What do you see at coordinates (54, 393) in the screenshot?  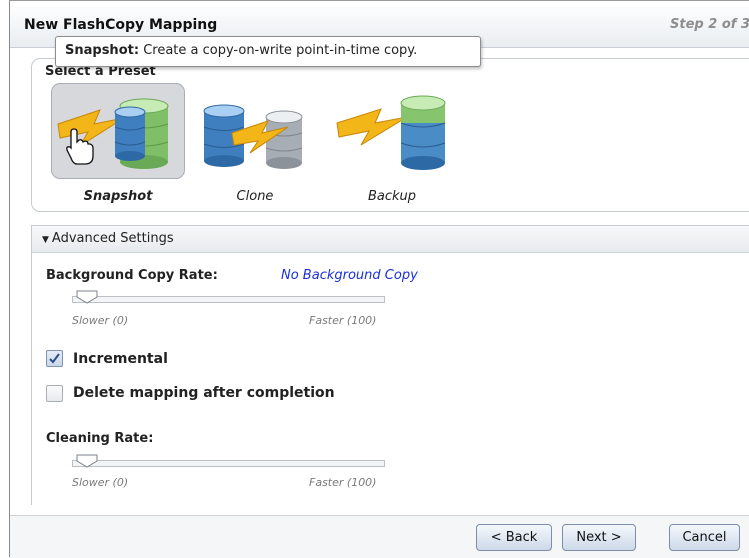 I see `delete-mapping-checkbox` at bounding box center [54, 393].